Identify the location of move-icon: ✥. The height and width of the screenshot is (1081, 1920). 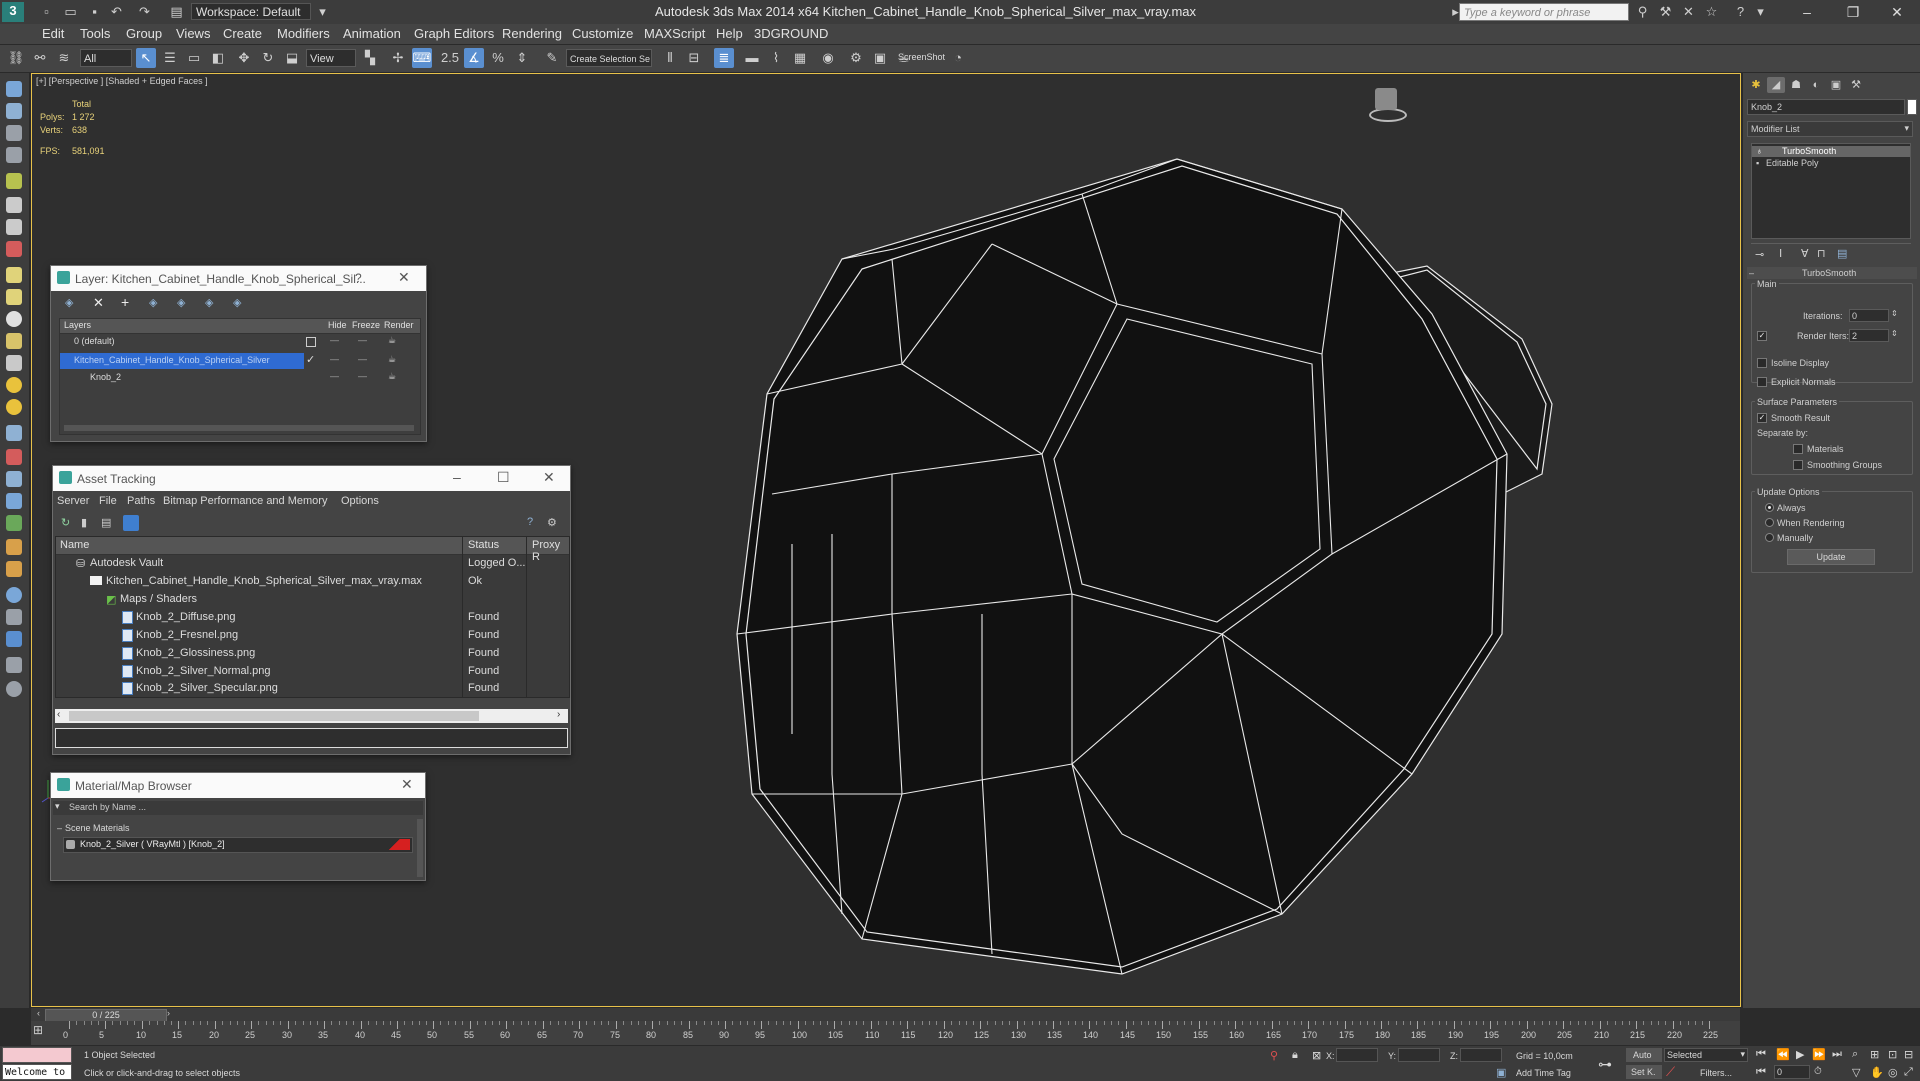
(244, 58).